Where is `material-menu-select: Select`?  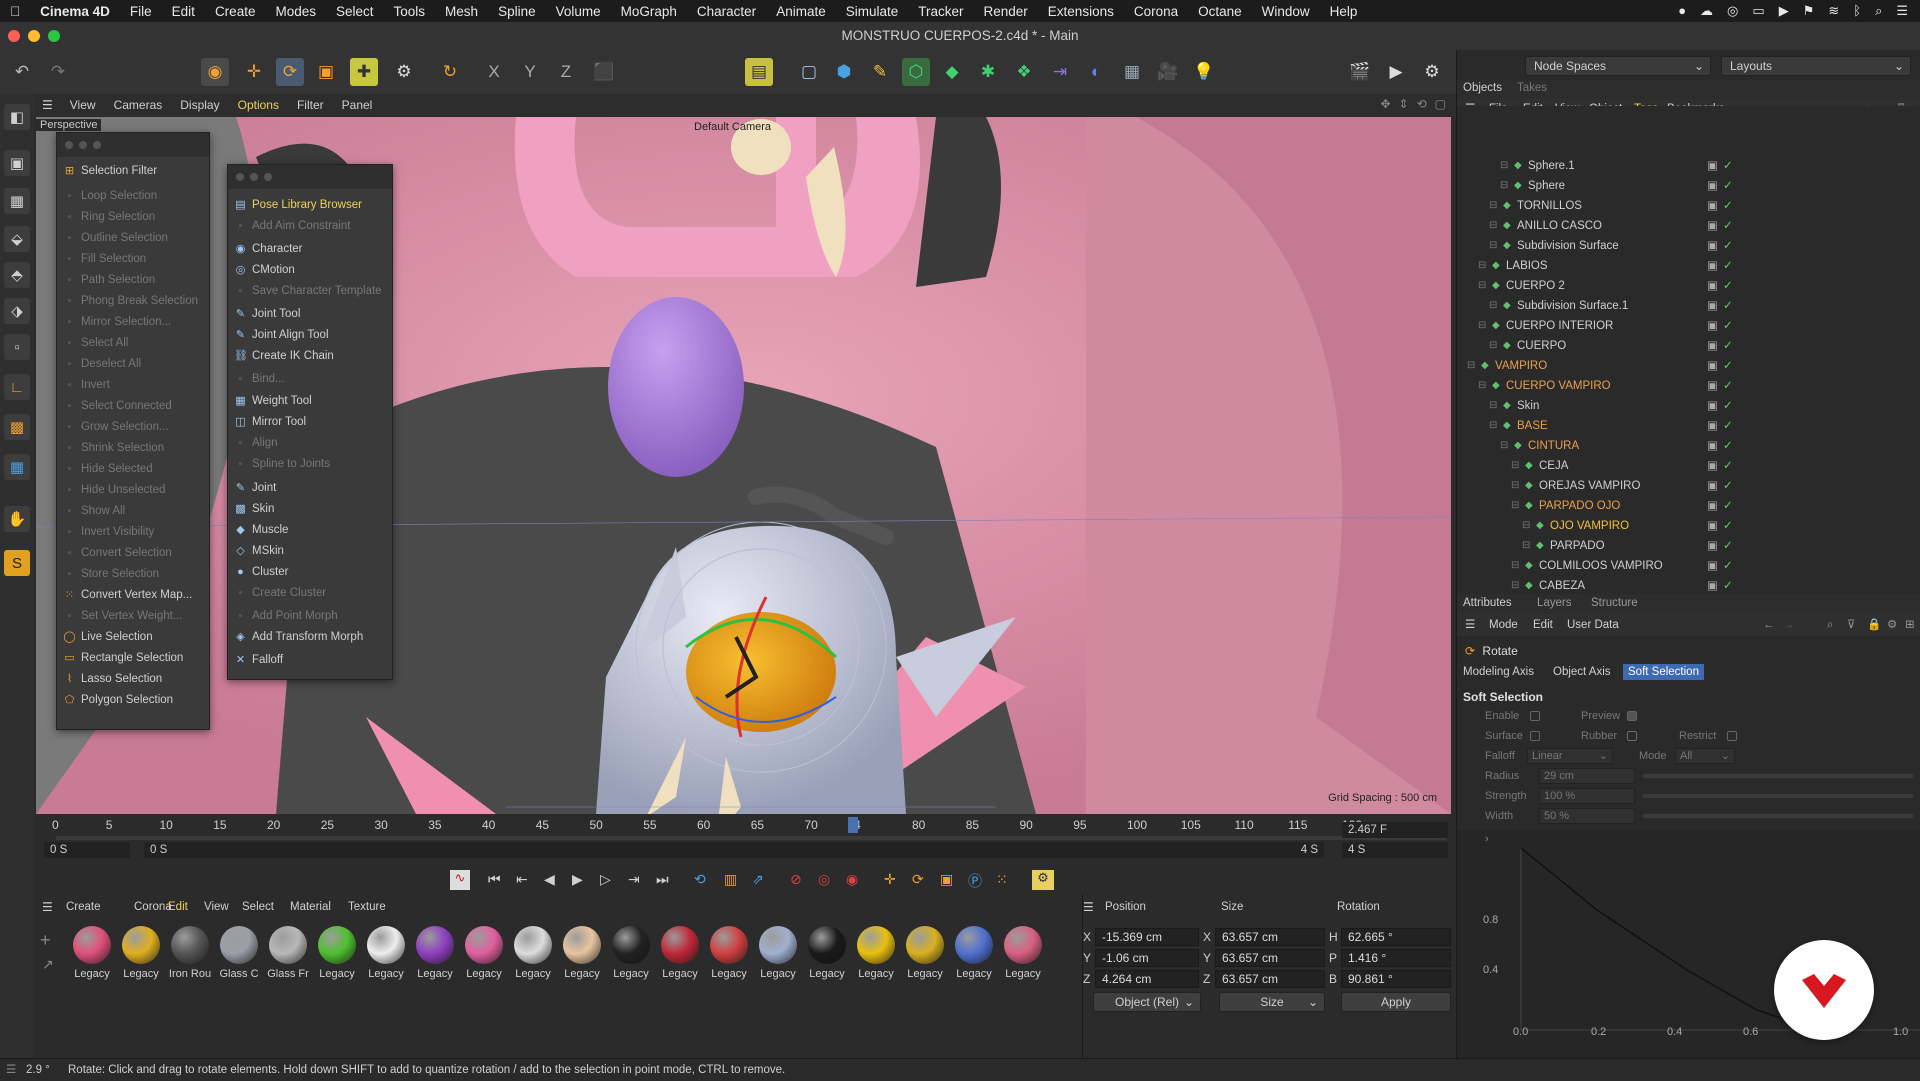
material-menu-select: Select is located at coordinates (258, 907).